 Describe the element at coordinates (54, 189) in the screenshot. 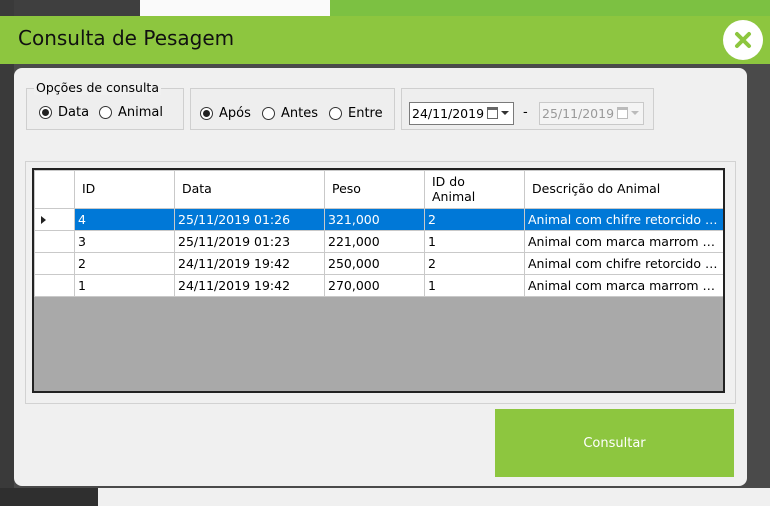

I see `grid-corner-cell` at that location.